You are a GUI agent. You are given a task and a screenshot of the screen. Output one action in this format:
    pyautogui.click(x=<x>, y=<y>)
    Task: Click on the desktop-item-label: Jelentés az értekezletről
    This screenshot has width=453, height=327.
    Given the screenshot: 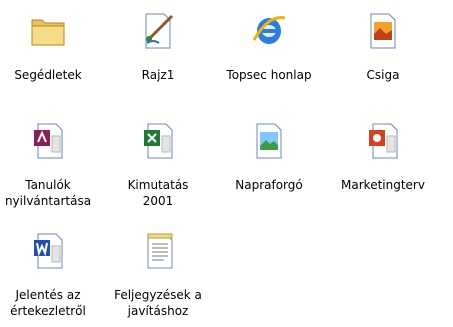 What is the action you would take?
    pyautogui.click(x=48, y=303)
    